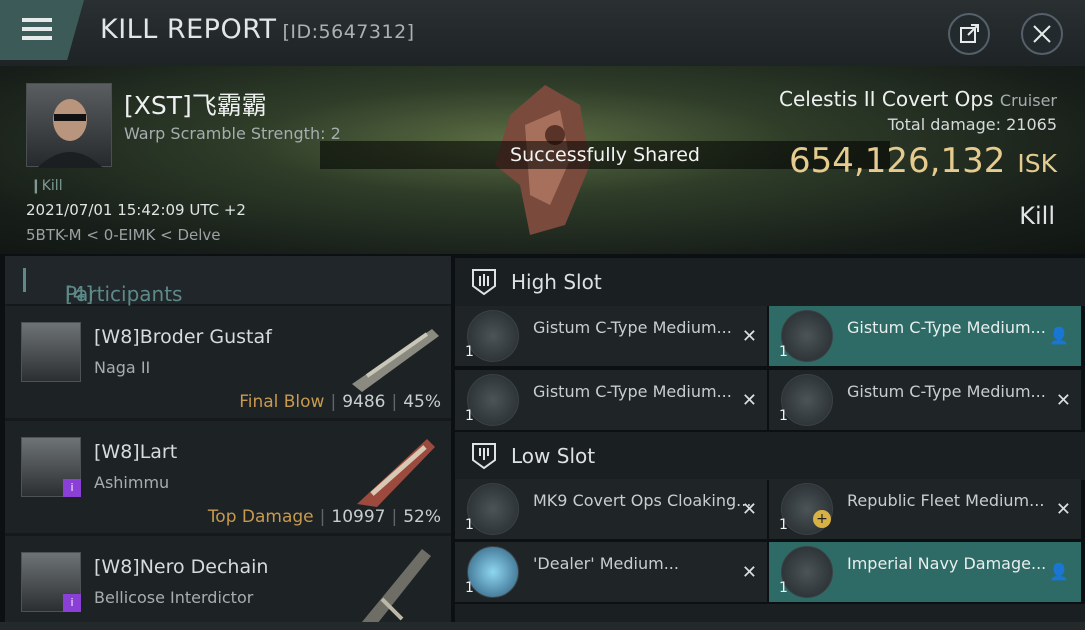 Image resolution: width=1085 pixels, height=630 pixels. I want to click on participant-stats: Top Damage | 10997 | 52%, so click(324, 517).